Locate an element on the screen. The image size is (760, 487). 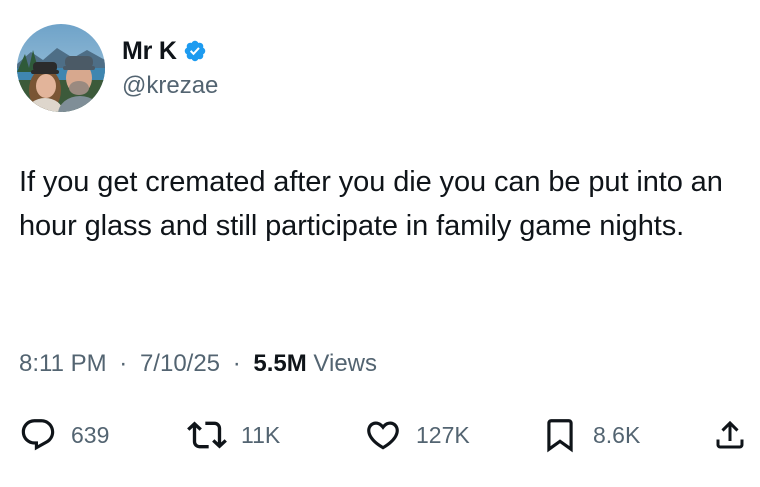
like-count: 127K is located at coordinates (443, 434).